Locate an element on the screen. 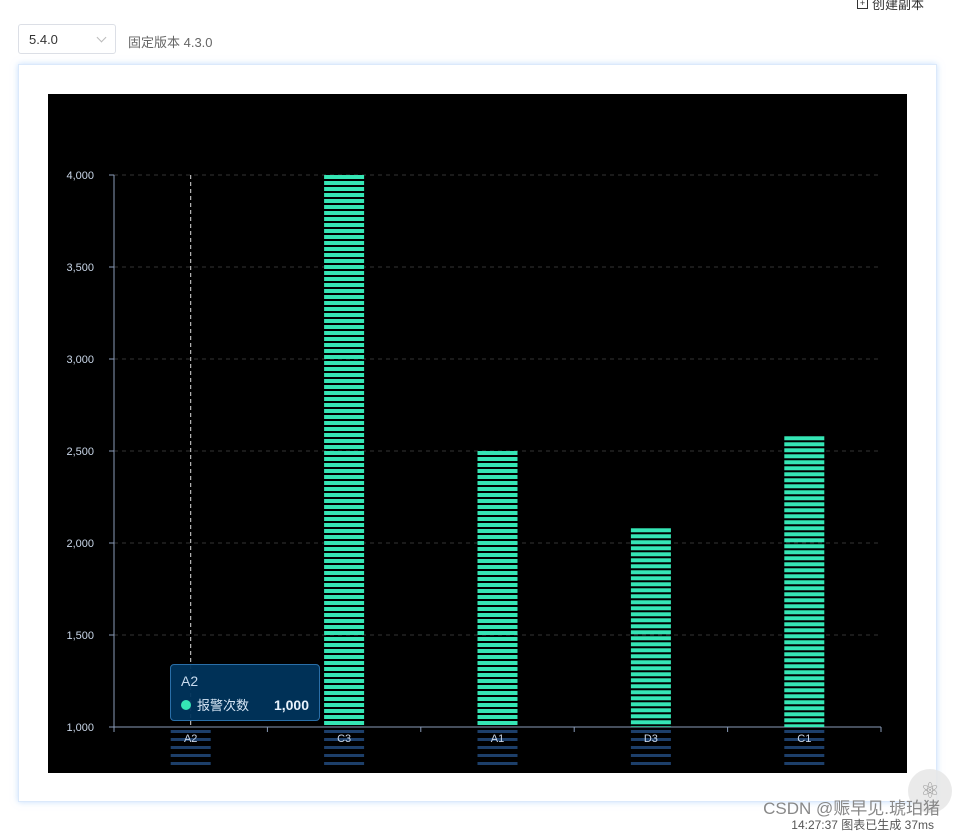  fixed-version-label: 固定版本 4.3.0 is located at coordinates (170, 42).